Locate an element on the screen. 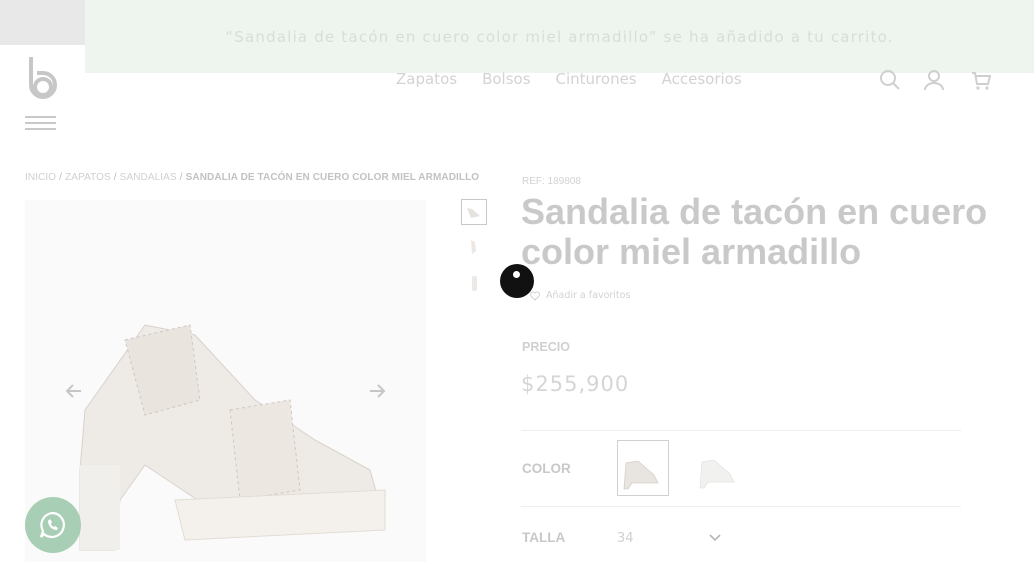 The width and height of the screenshot is (1034, 562). color-swatch-alt is located at coordinates (720, 468).